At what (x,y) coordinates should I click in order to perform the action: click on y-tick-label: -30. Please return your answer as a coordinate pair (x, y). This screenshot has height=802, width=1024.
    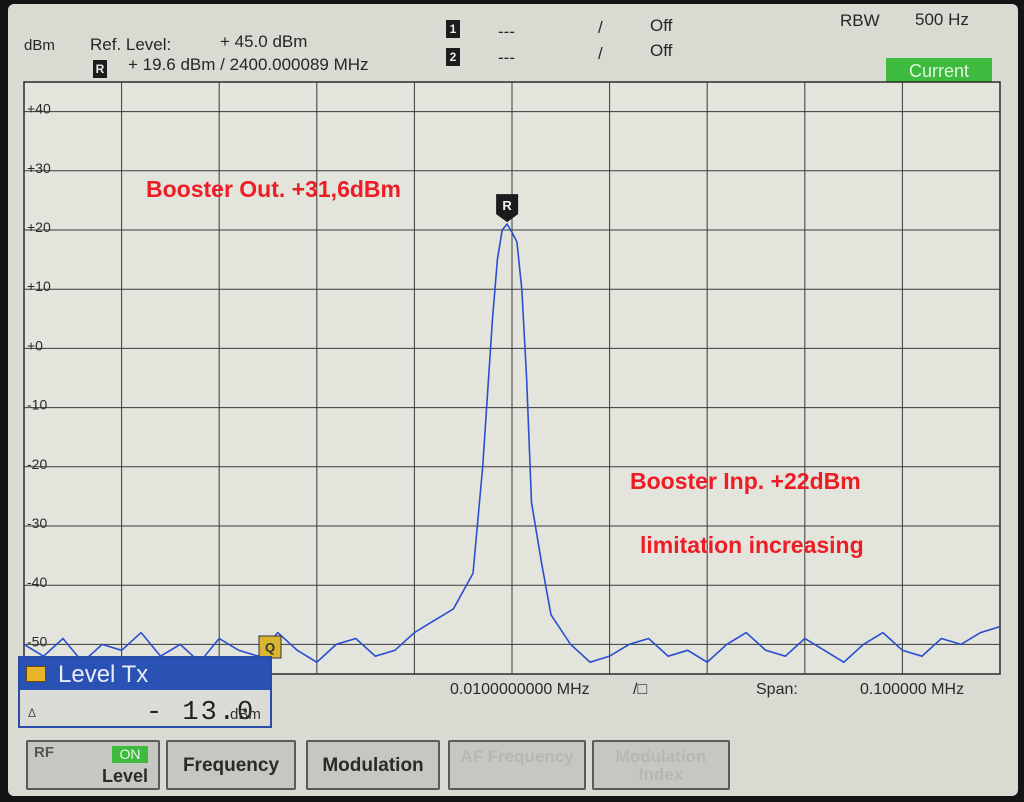
    Looking at the image, I should click on (37, 523).